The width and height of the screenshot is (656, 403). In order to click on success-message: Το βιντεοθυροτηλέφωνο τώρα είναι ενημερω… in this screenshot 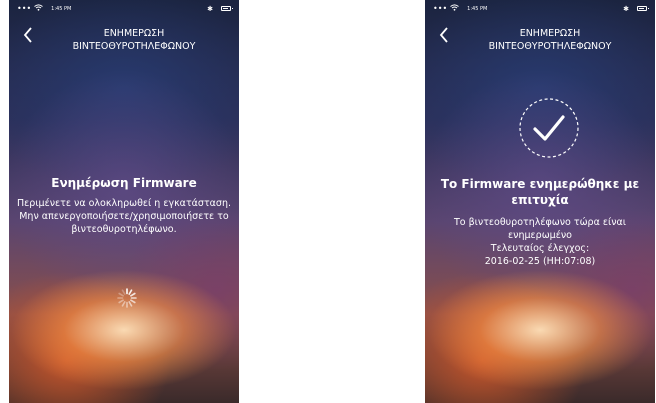, I will do `click(540, 242)`.